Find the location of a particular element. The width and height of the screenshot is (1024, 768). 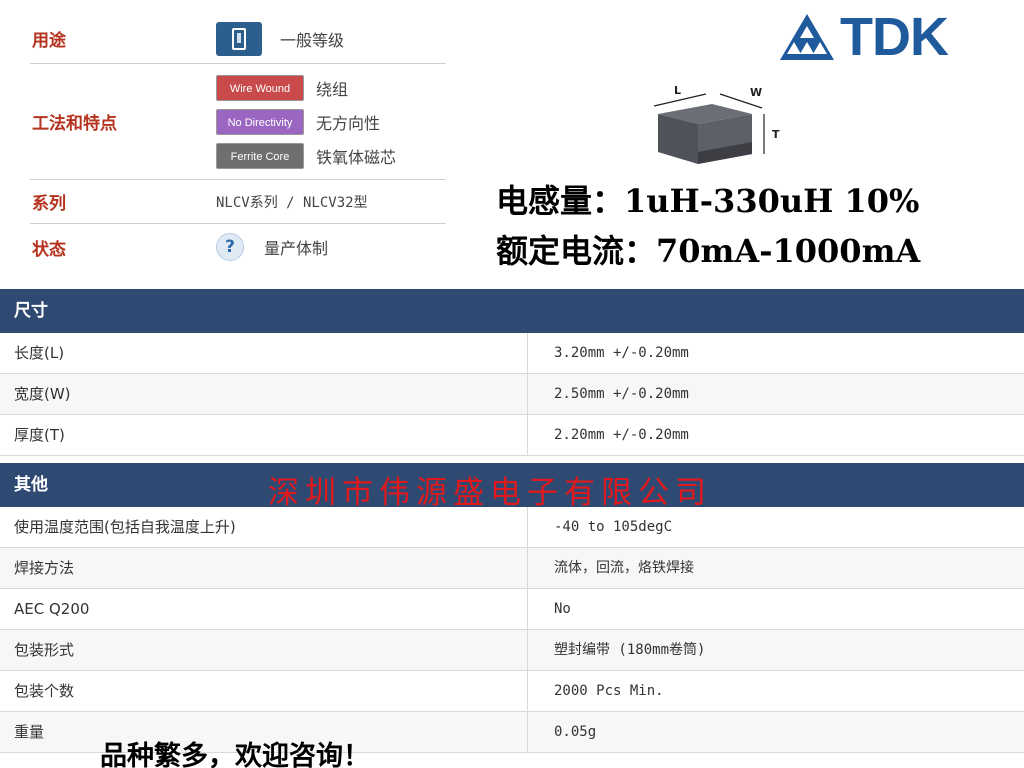

spec-value: 2.50mm +/-0.20mm is located at coordinates (621, 394).